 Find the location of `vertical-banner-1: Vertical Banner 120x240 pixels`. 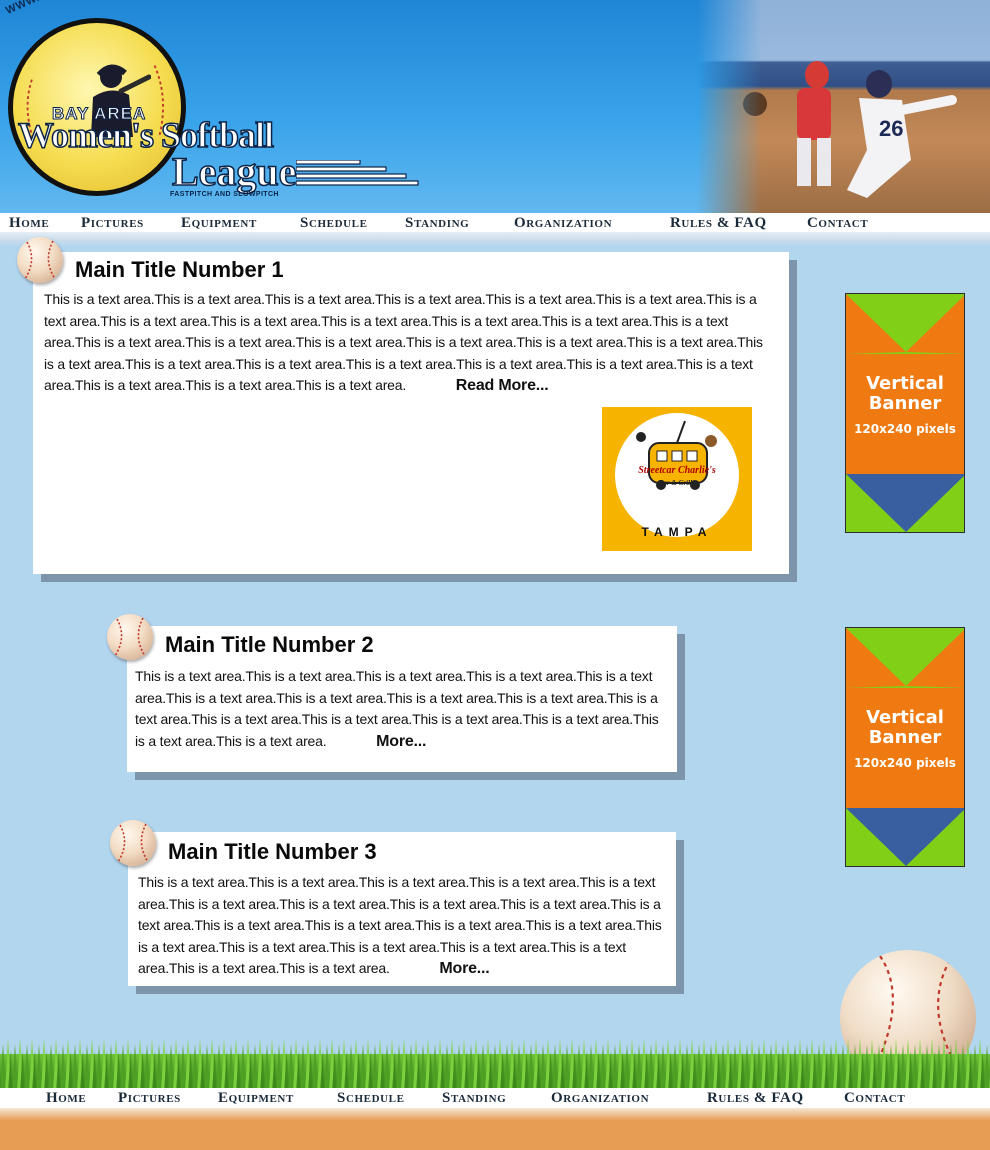

vertical-banner-1: Vertical Banner 120x240 pixels is located at coordinates (905, 413).